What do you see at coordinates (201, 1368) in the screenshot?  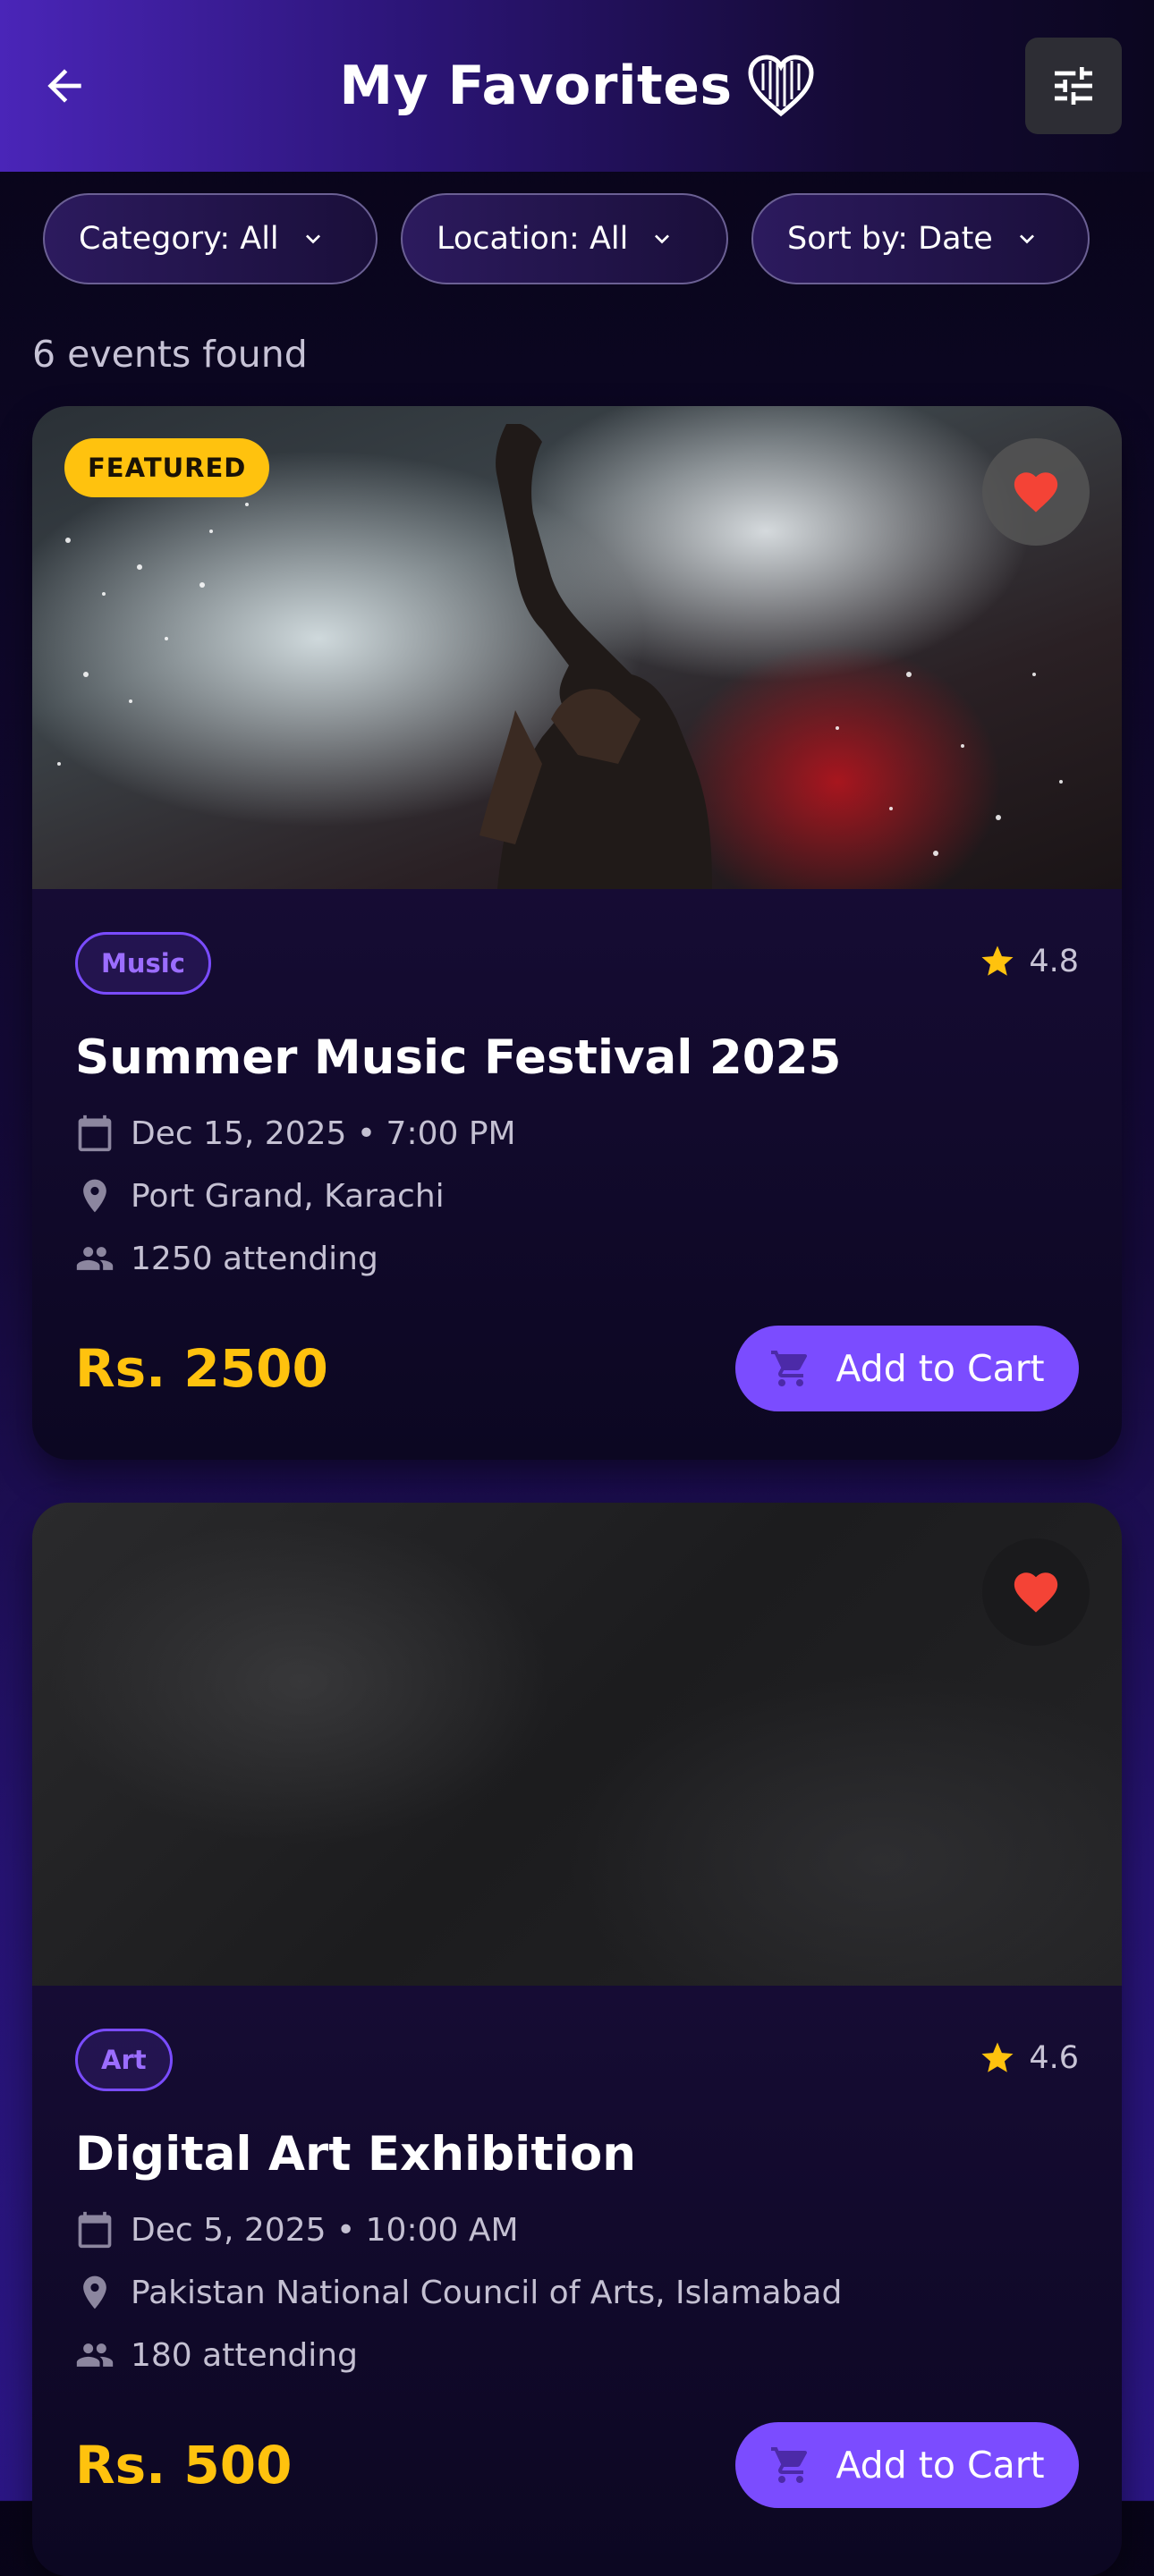 I see `event-price: Rs. 2500` at bounding box center [201, 1368].